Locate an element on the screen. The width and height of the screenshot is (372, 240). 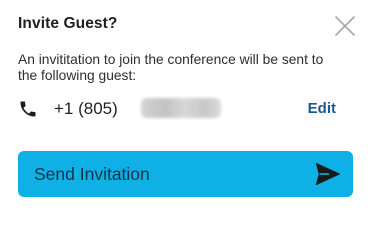
dialog-title: Invite Guest? is located at coordinates (68, 23).